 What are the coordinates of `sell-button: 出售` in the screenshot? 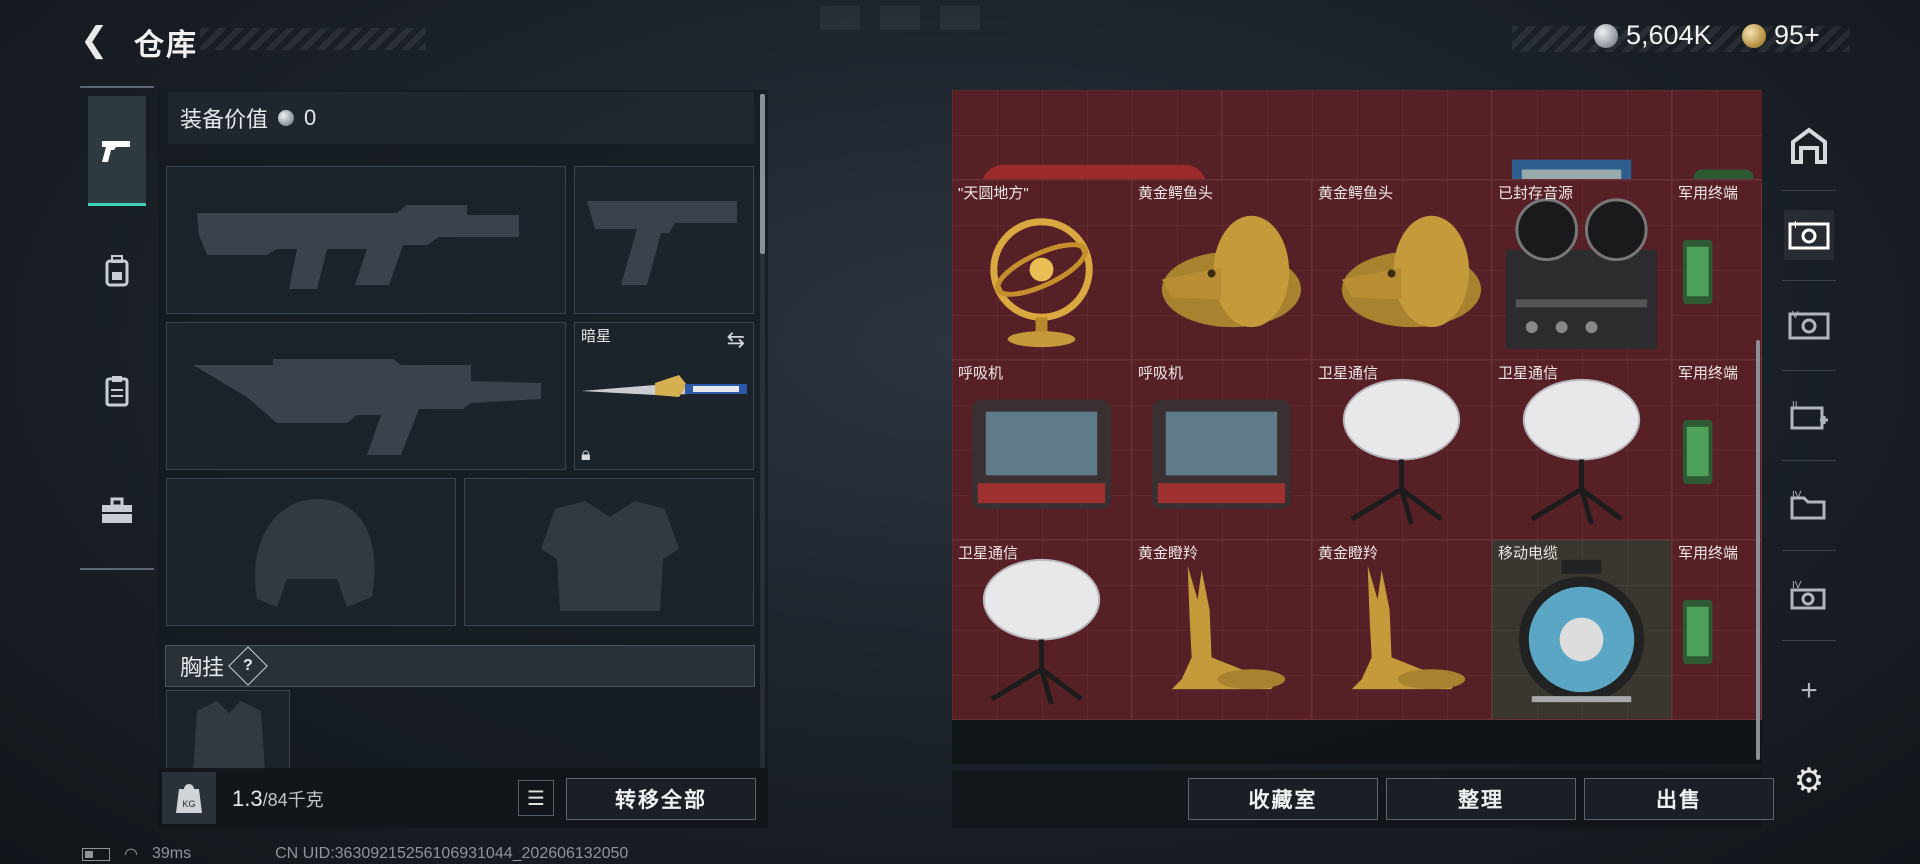 It's located at (1679, 799).